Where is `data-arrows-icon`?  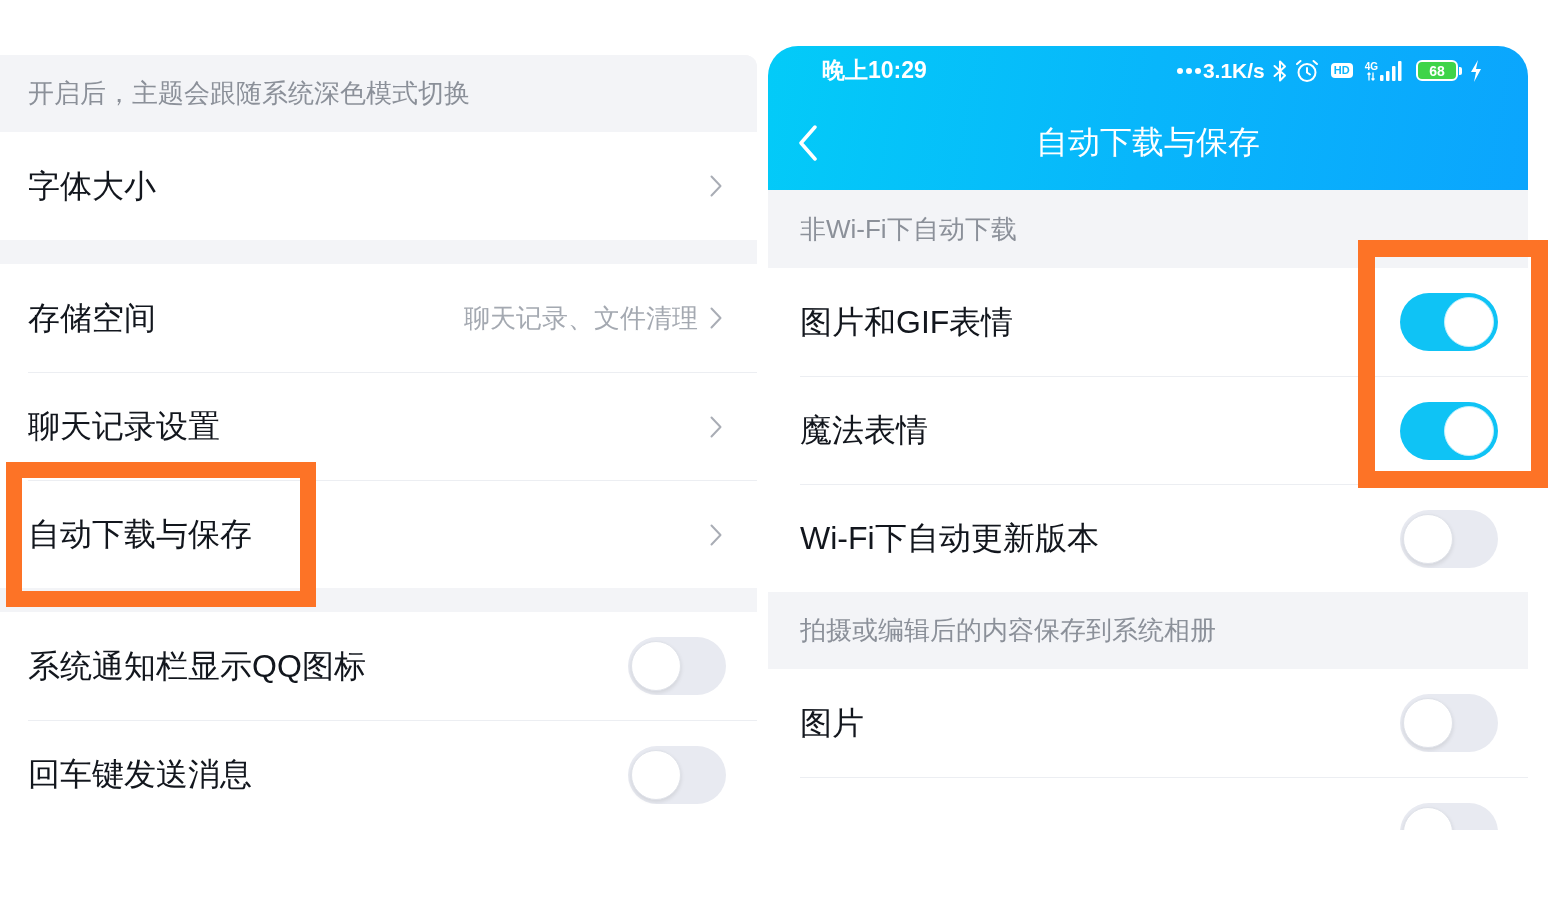 data-arrows-icon is located at coordinates (1371, 76).